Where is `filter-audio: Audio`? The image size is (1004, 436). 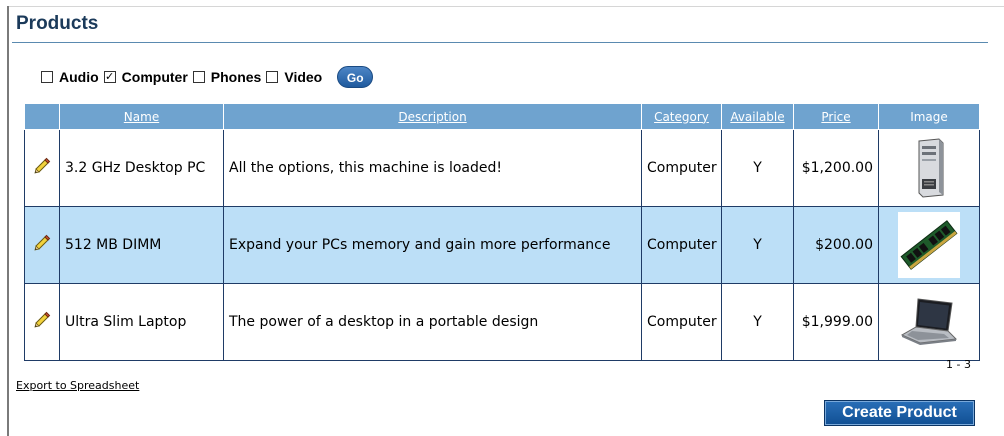
filter-audio: Audio is located at coordinates (70, 77).